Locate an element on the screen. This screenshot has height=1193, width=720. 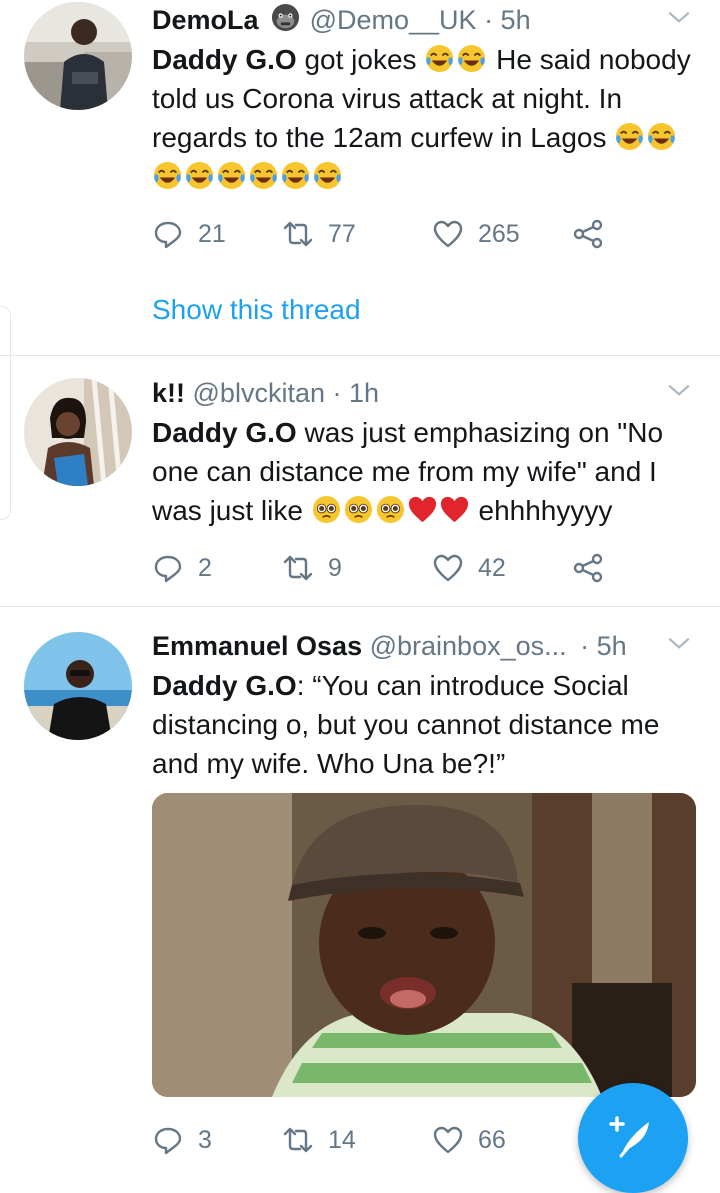
like-count: 66 is located at coordinates (492, 1139).